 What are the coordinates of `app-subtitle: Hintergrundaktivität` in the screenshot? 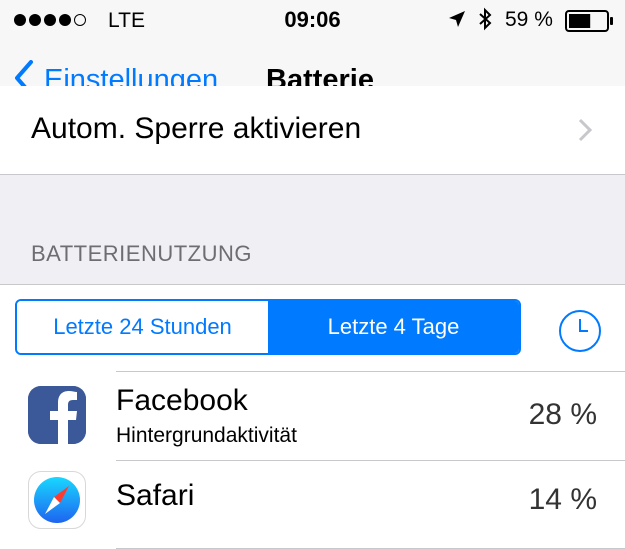 It's located at (206, 435).